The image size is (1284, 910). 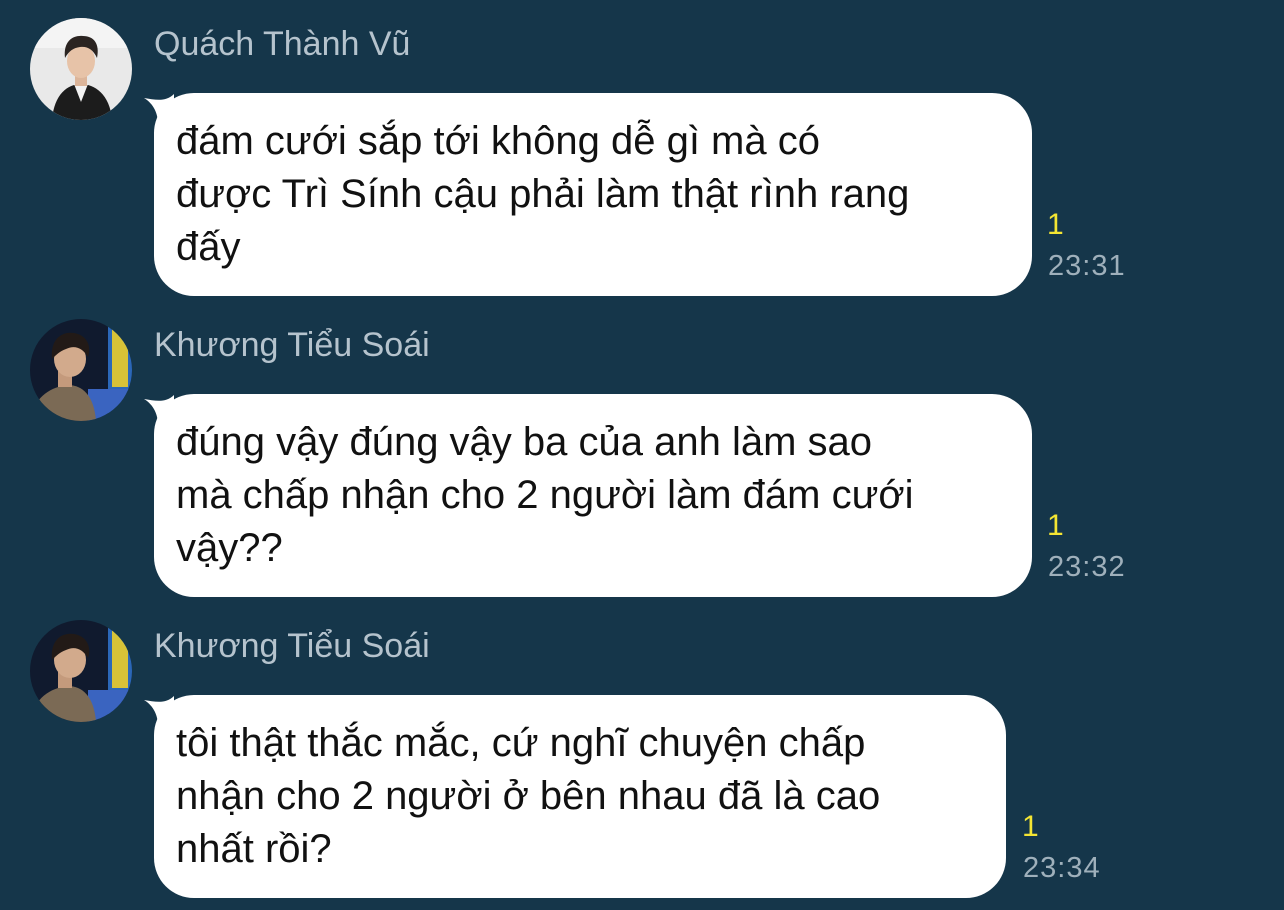 I want to click on message-timestamp: 23:31, so click(x=1087, y=266).